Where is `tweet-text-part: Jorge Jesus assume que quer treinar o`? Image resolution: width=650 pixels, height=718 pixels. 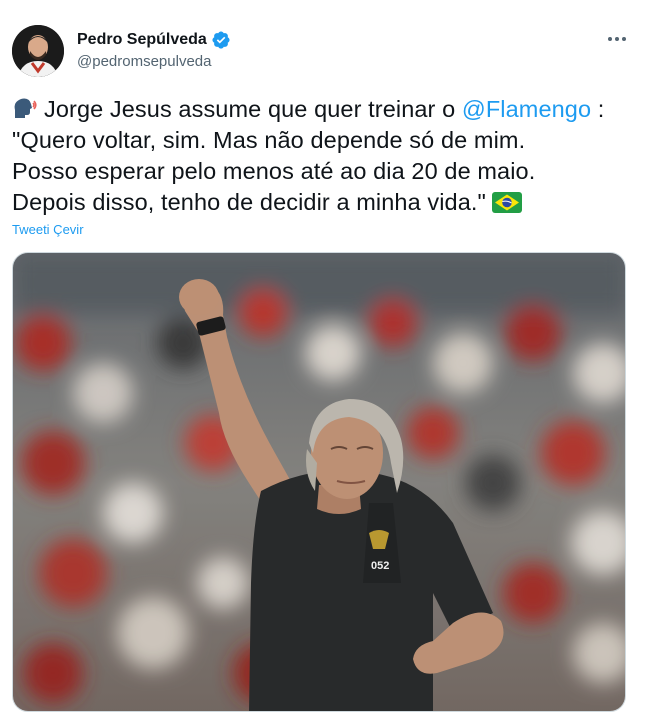 tweet-text-part: Jorge Jesus assume que quer treinar o is located at coordinates (253, 109).